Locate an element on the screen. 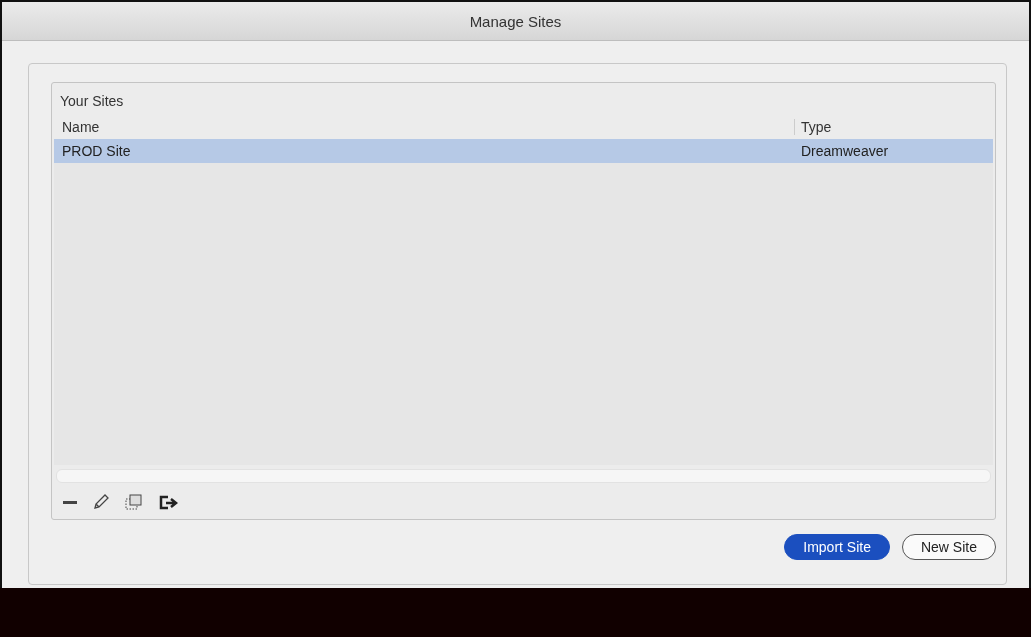 This screenshot has height=637, width=1031. column-header: Name is located at coordinates (424, 127).